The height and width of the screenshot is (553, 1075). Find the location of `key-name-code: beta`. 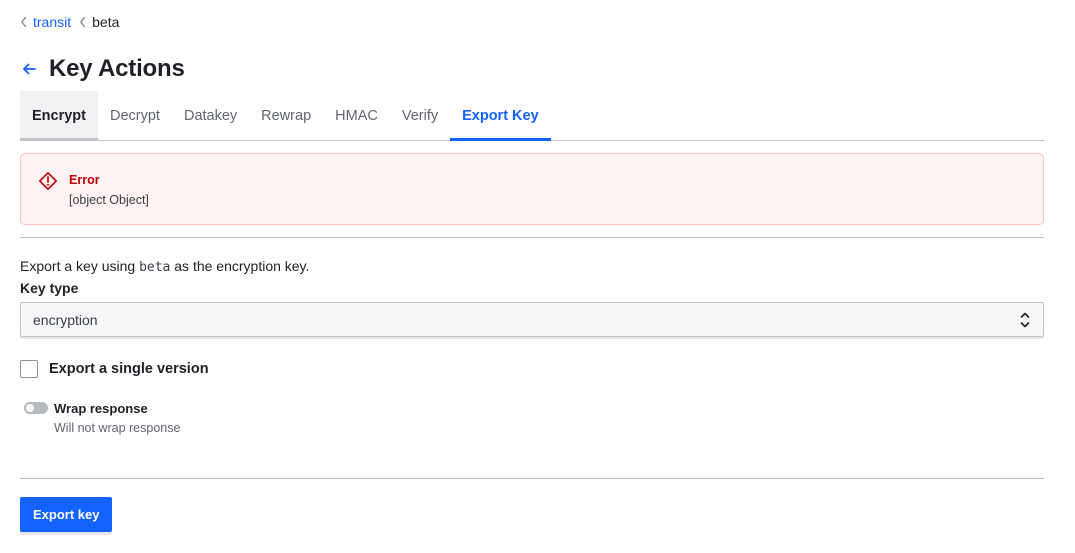

key-name-code: beta is located at coordinates (155, 267).